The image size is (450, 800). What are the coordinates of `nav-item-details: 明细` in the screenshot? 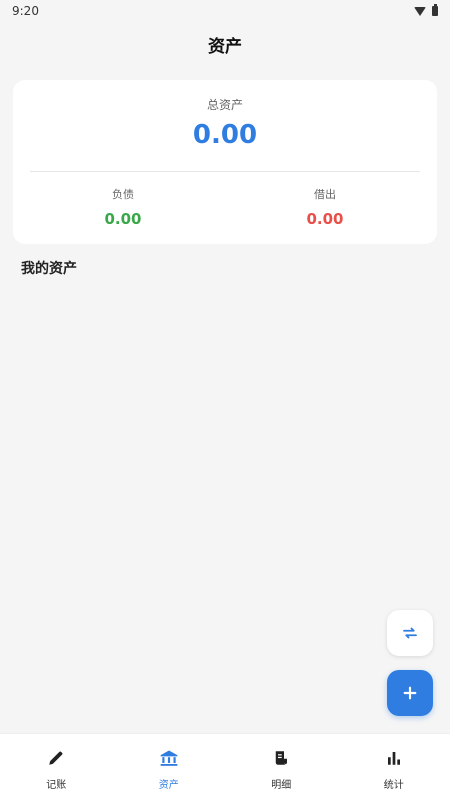 It's located at (281, 767).